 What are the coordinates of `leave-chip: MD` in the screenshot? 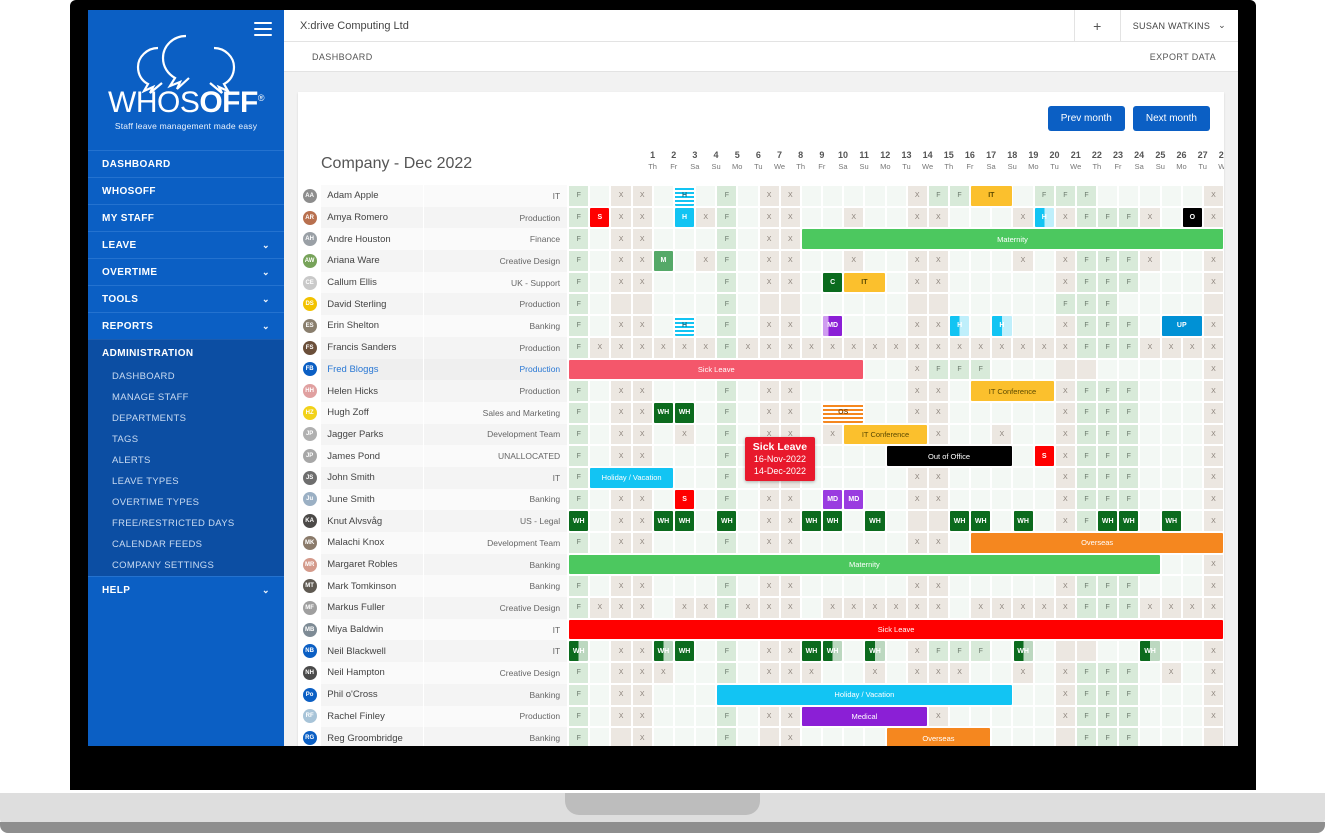 It's located at (854, 499).